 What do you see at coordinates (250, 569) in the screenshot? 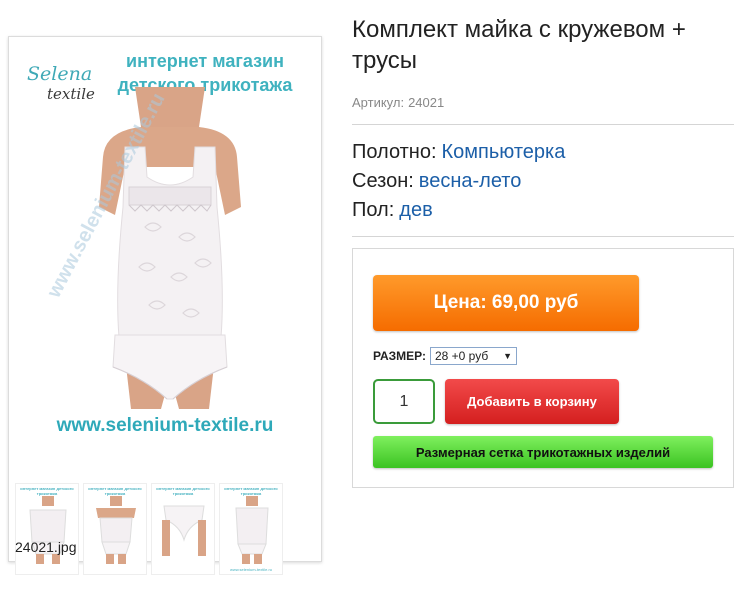
I see `thumbnail-footer: www.selenium-textile.ru` at bounding box center [250, 569].